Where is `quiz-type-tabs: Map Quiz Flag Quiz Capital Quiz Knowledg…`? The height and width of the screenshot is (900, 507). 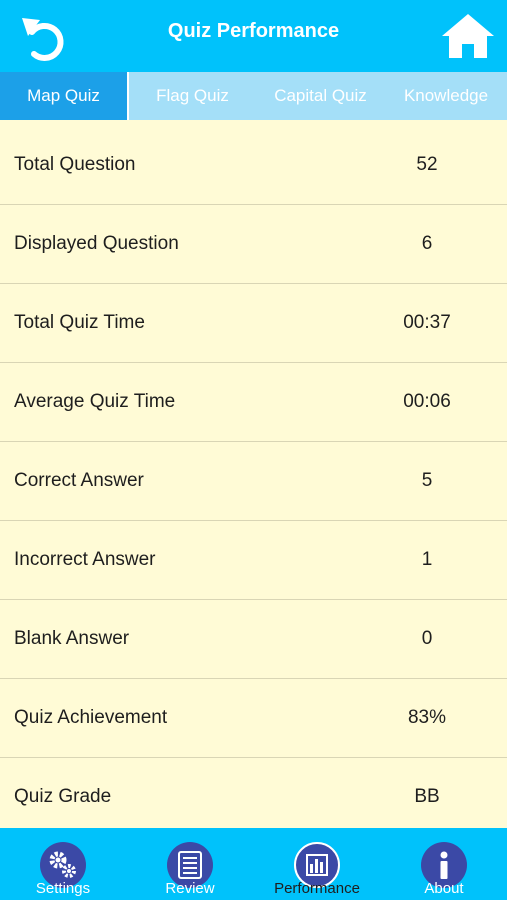
quiz-type-tabs: Map Quiz Flag Quiz Capital Quiz Knowledg… is located at coordinates (253, 96).